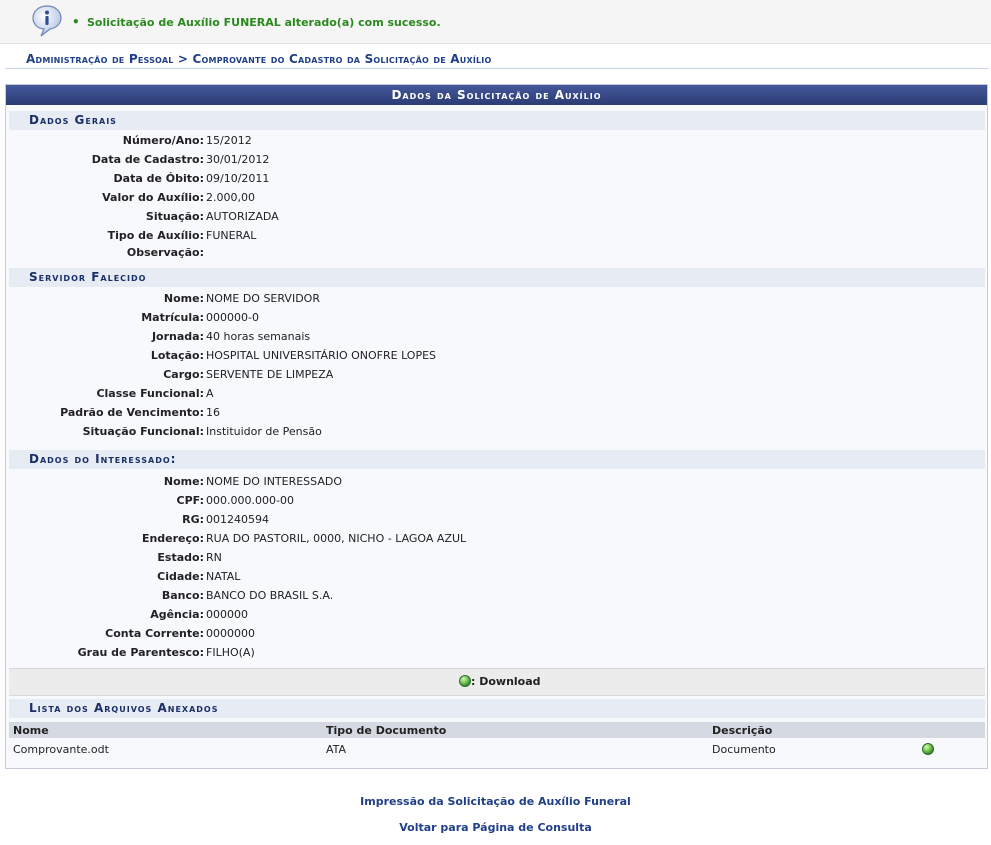  Describe the element at coordinates (180, 576) in the screenshot. I see `field-label: Cidade:` at that location.